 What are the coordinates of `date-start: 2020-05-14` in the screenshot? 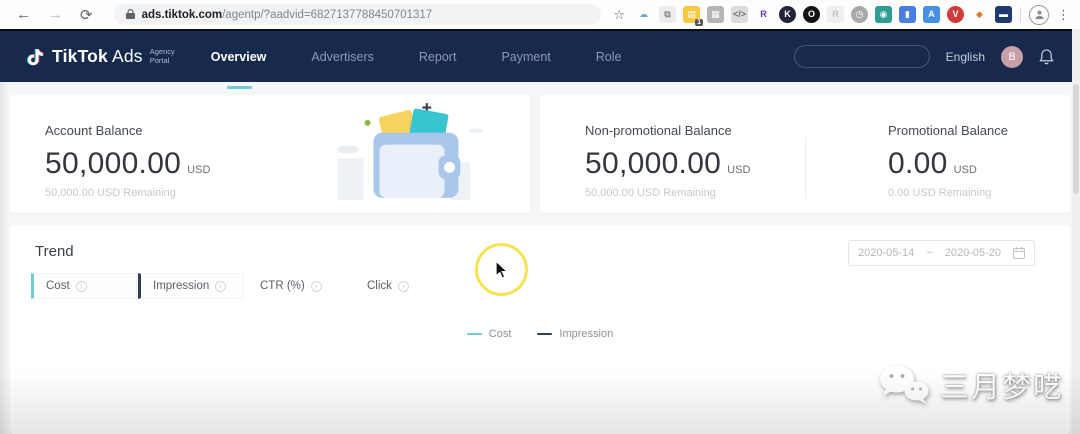 It's located at (886, 253).